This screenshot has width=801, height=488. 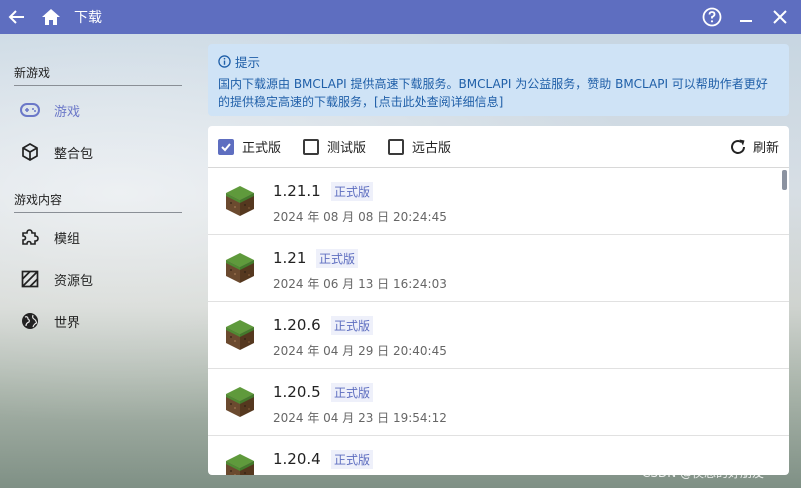 I want to click on snapshot-label: 测试版, so click(x=347, y=148).